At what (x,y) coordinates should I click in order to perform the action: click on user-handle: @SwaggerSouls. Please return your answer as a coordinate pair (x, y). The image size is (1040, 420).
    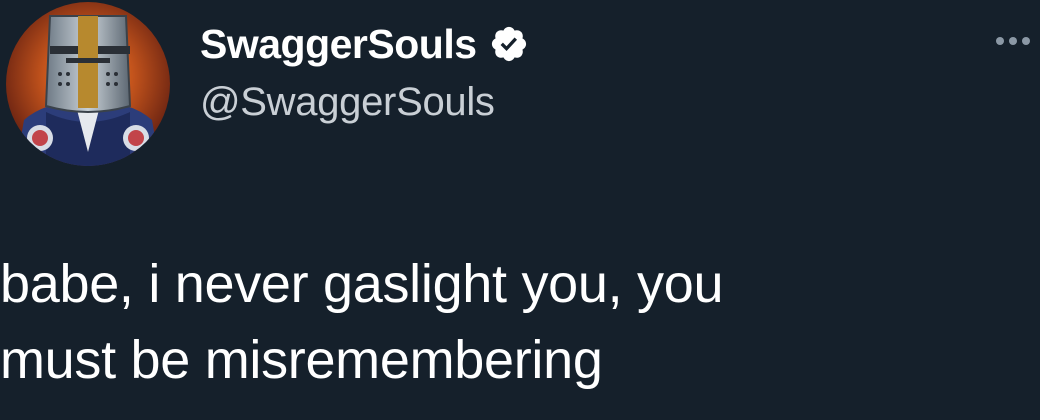
    Looking at the image, I should click on (364, 102).